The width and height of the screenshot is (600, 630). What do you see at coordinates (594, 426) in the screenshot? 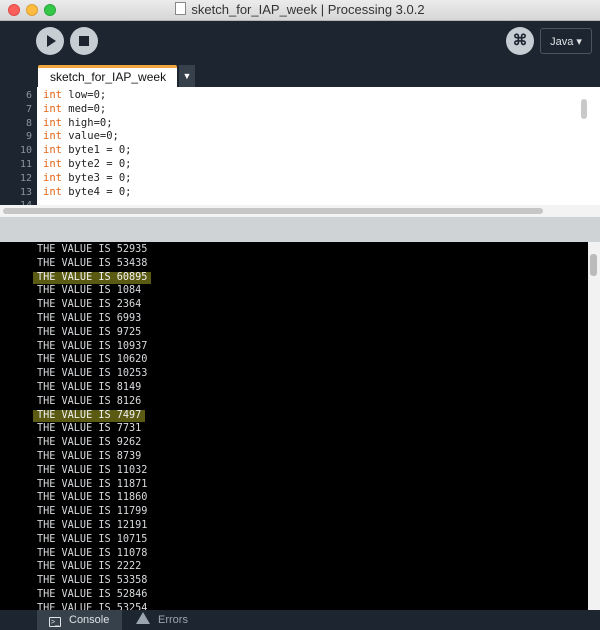
I see `console-scroll-track` at bounding box center [594, 426].